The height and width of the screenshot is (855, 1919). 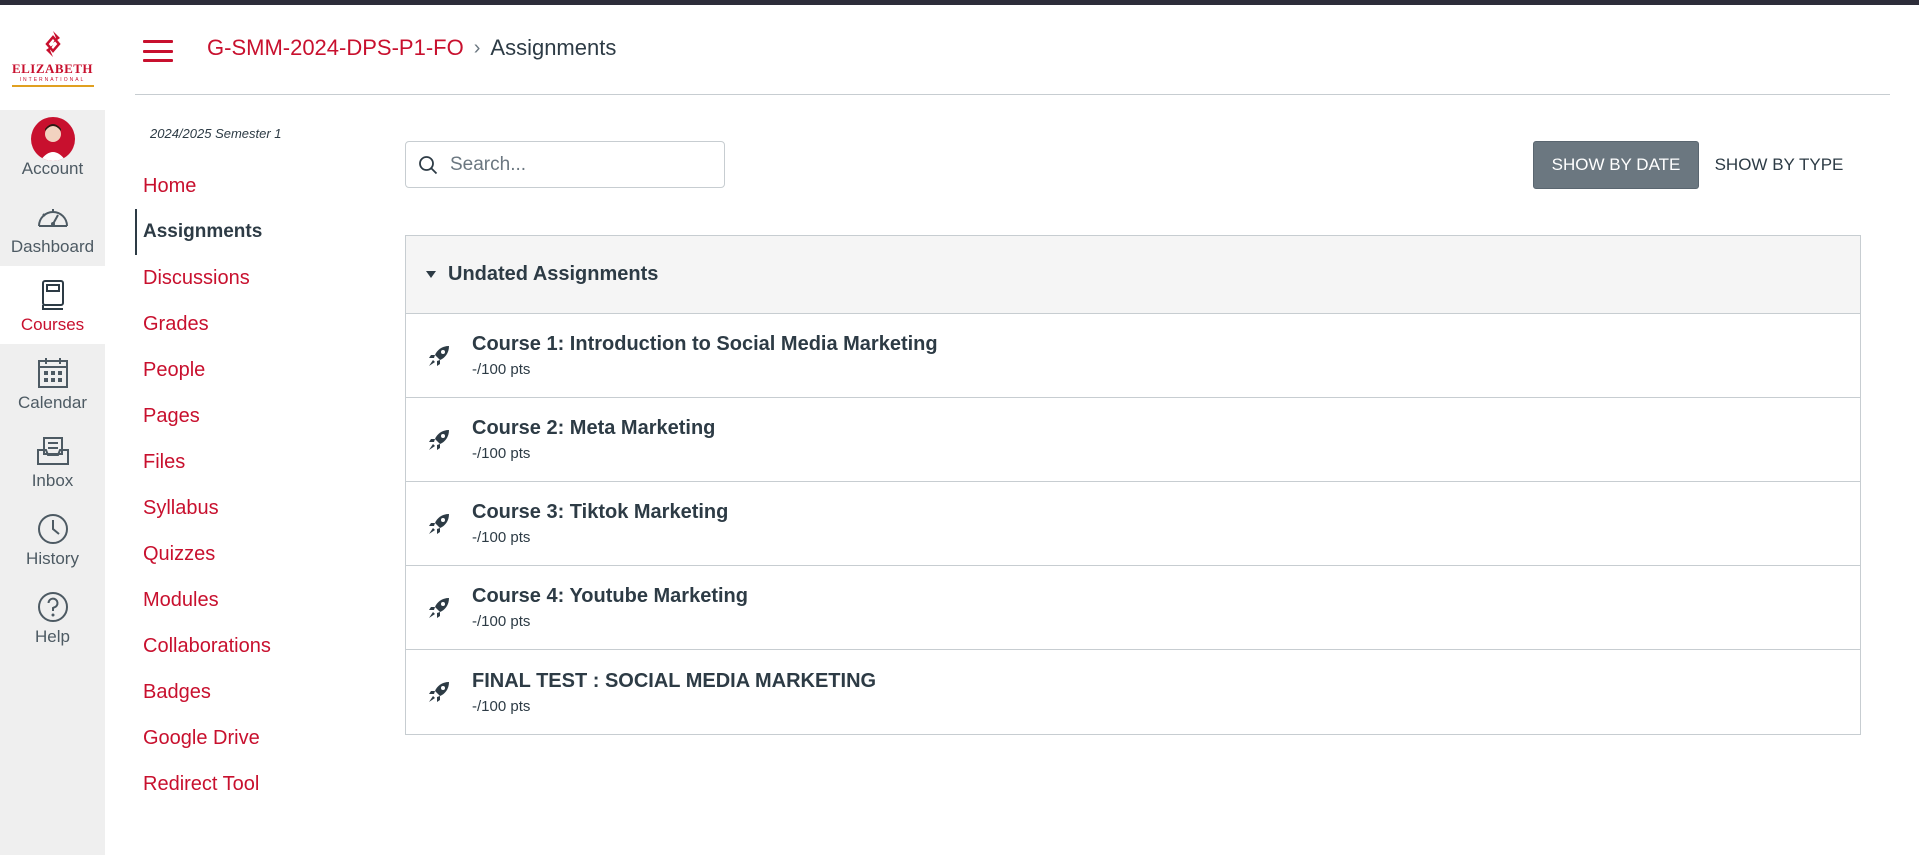 I want to click on course-nav-modules: Modules, so click(x=245, y=600).